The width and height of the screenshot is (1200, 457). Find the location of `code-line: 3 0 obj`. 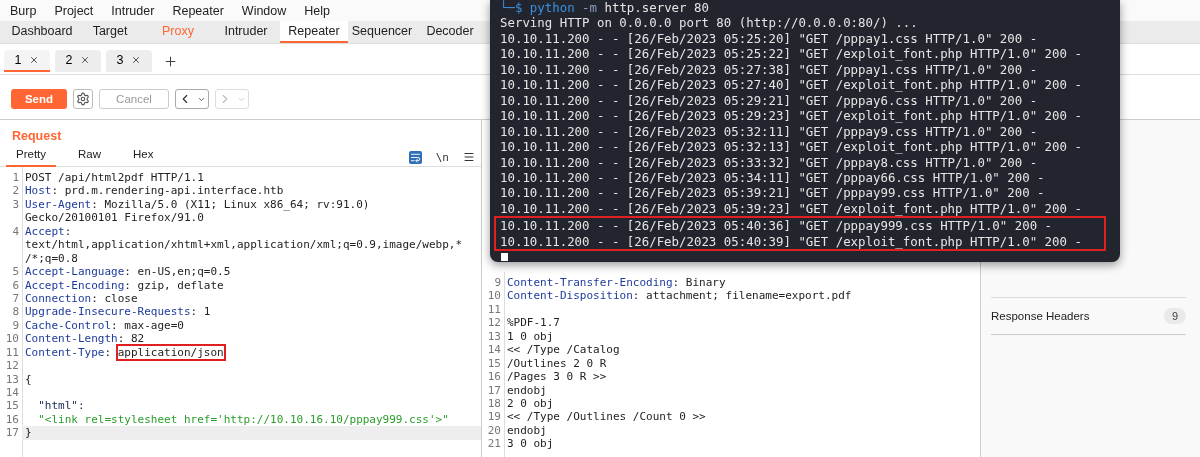

code-line: 3 0 obj is located at coordinates (530, 444).